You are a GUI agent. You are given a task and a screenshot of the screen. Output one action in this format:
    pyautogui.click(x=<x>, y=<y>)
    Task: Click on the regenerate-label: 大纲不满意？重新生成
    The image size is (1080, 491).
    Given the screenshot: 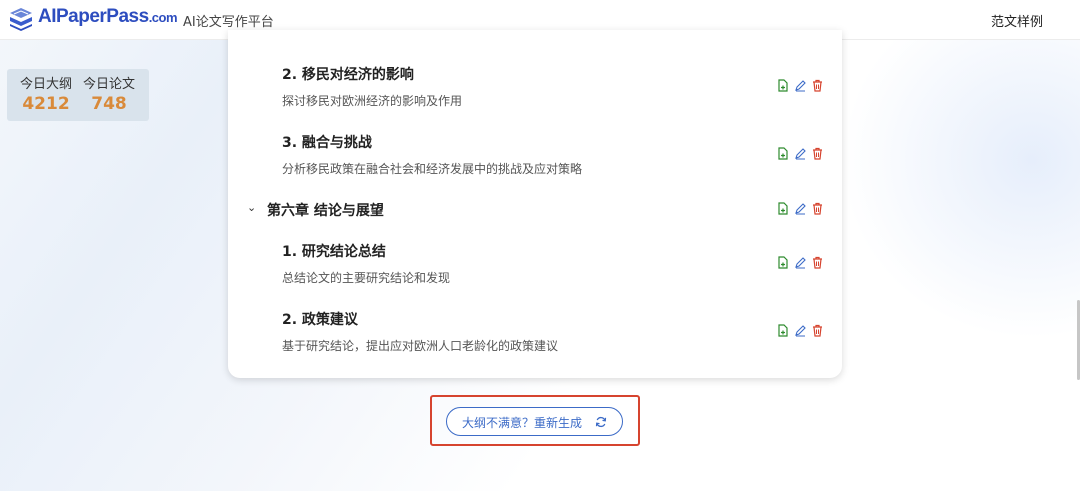 What is the action you would take?
    pyautogui.click(x=522, y=423)
    